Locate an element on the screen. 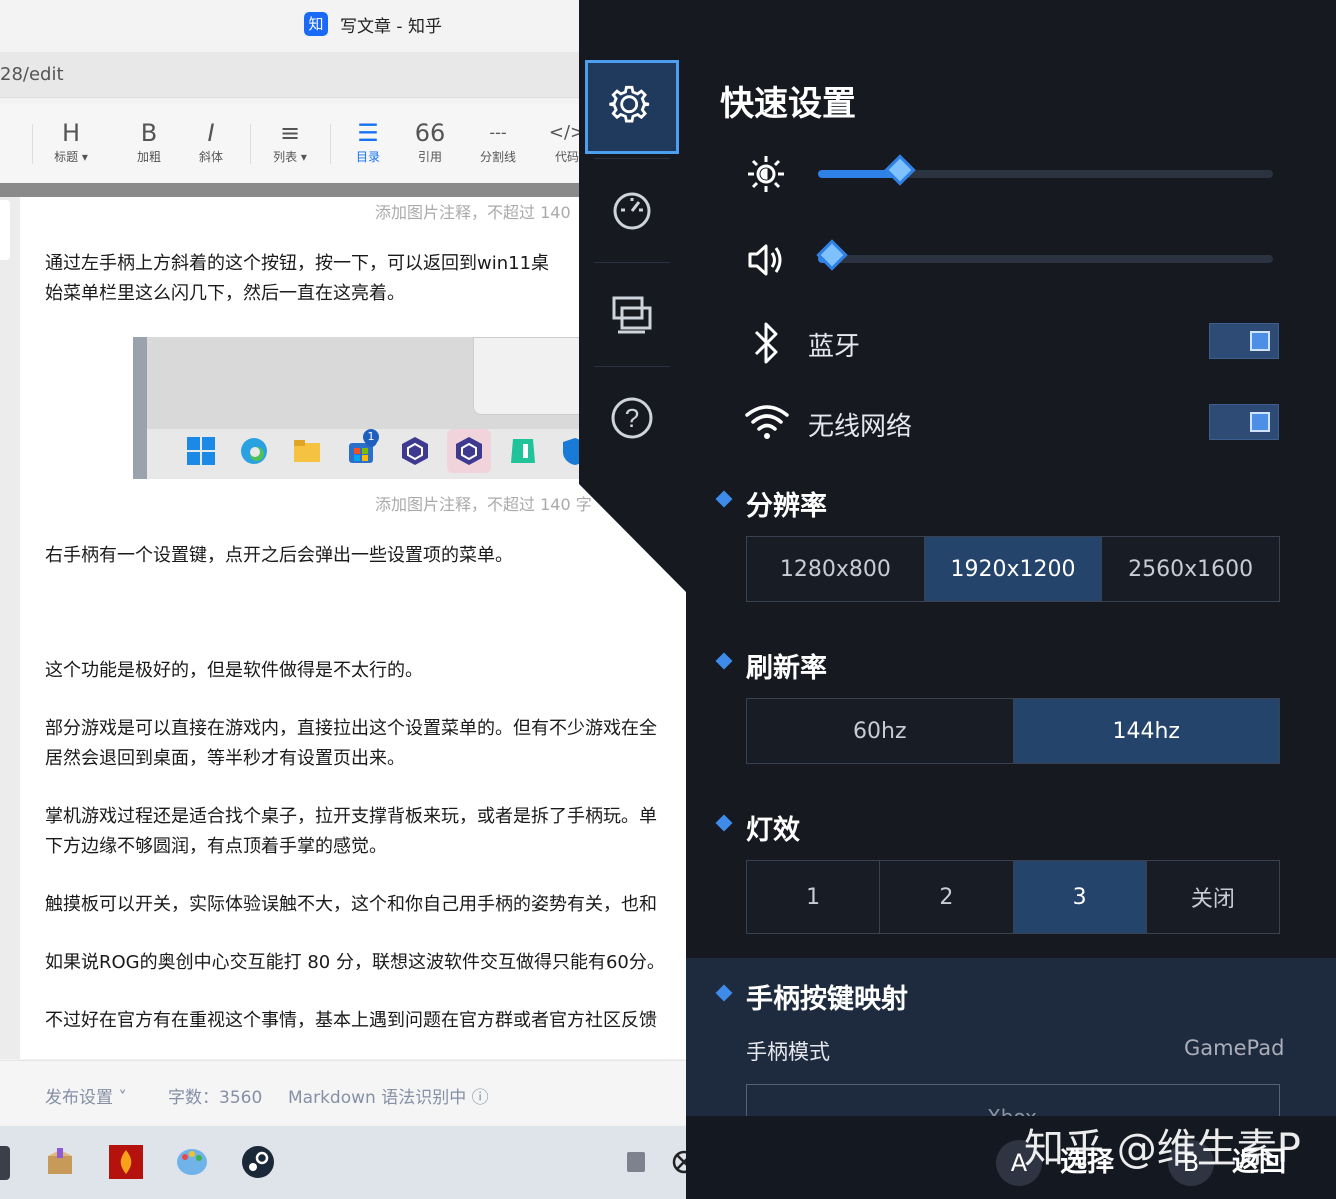 This screenshot has width=1336, height=1199. lighting-option-off: 关闭 is located at coordinates (1212, 897).